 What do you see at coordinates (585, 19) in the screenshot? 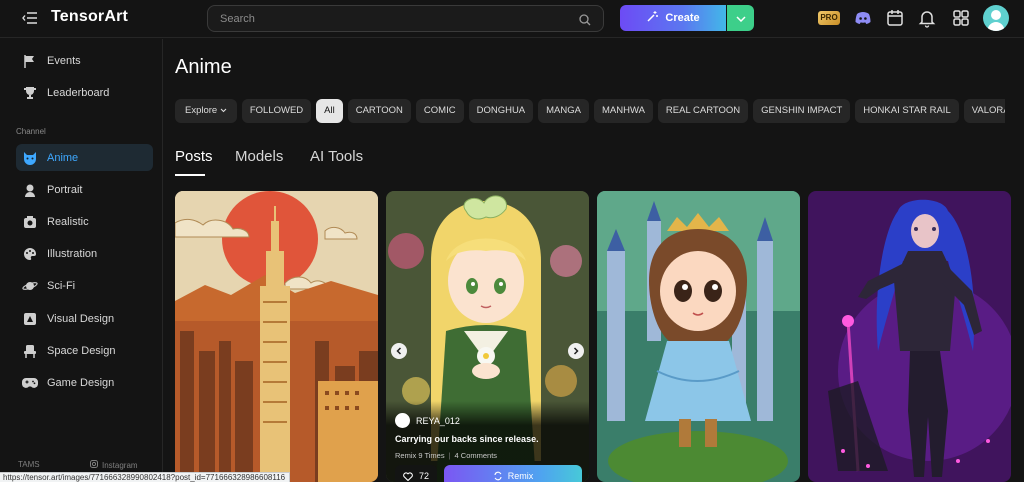
I see `search-icon` at bounding box center [585, 19].